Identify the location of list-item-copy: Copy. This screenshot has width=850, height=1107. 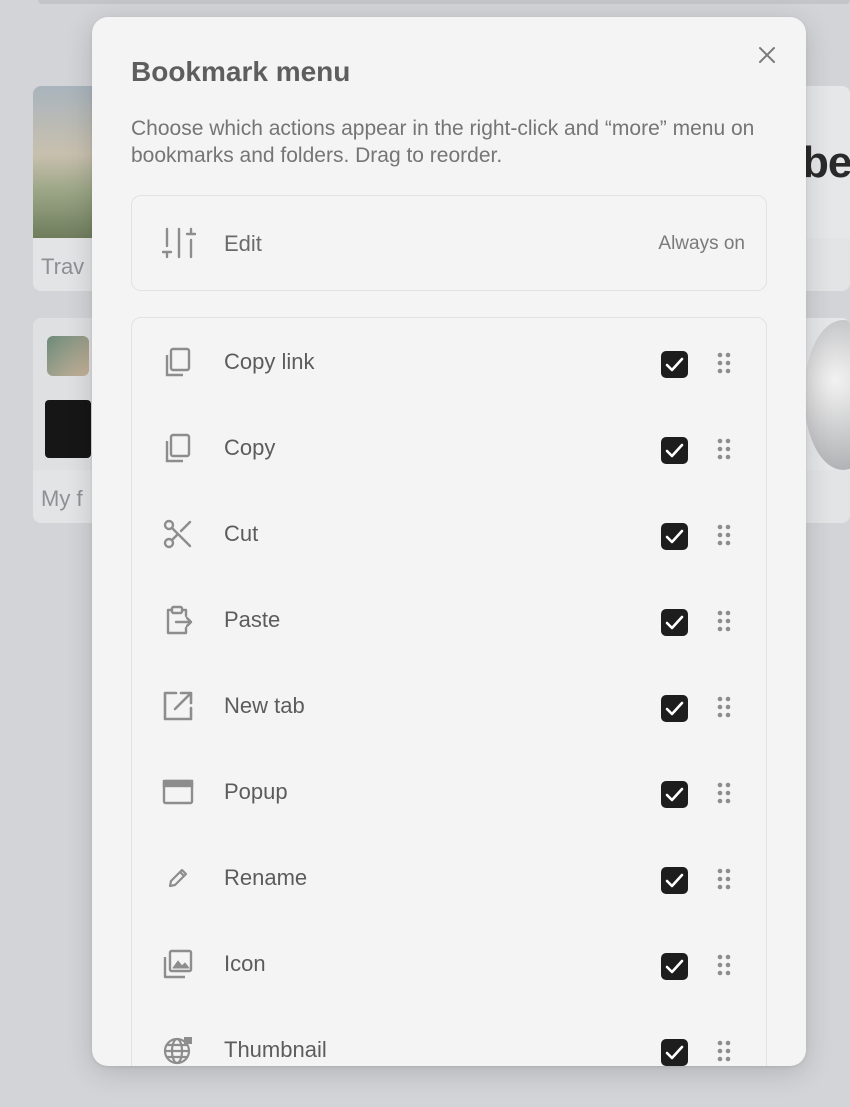
(449, 447).